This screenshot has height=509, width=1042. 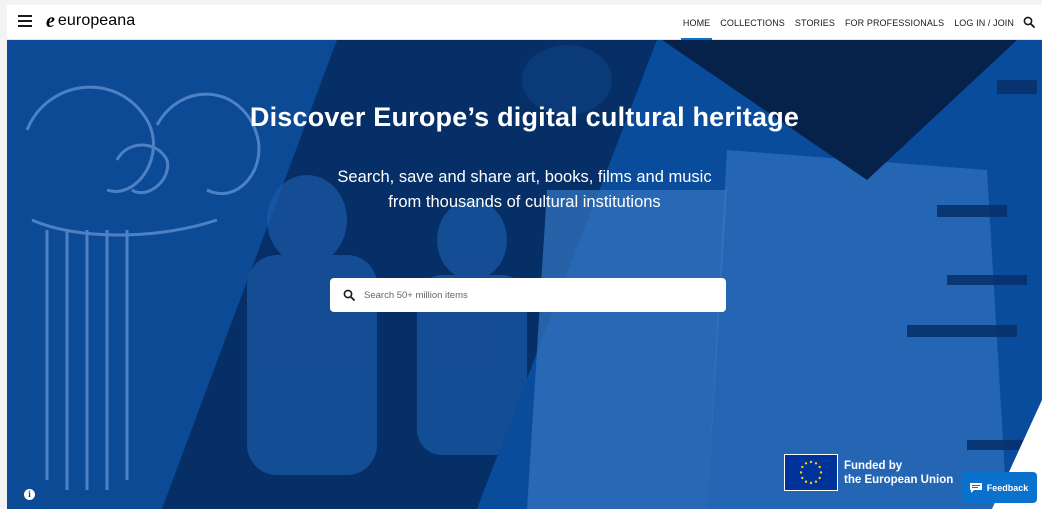 What do you see at coordinates (984, 22) in the screenshot?
I see `nav-login-join: LOG IN / JOIN` at bounding box center [984, 22].